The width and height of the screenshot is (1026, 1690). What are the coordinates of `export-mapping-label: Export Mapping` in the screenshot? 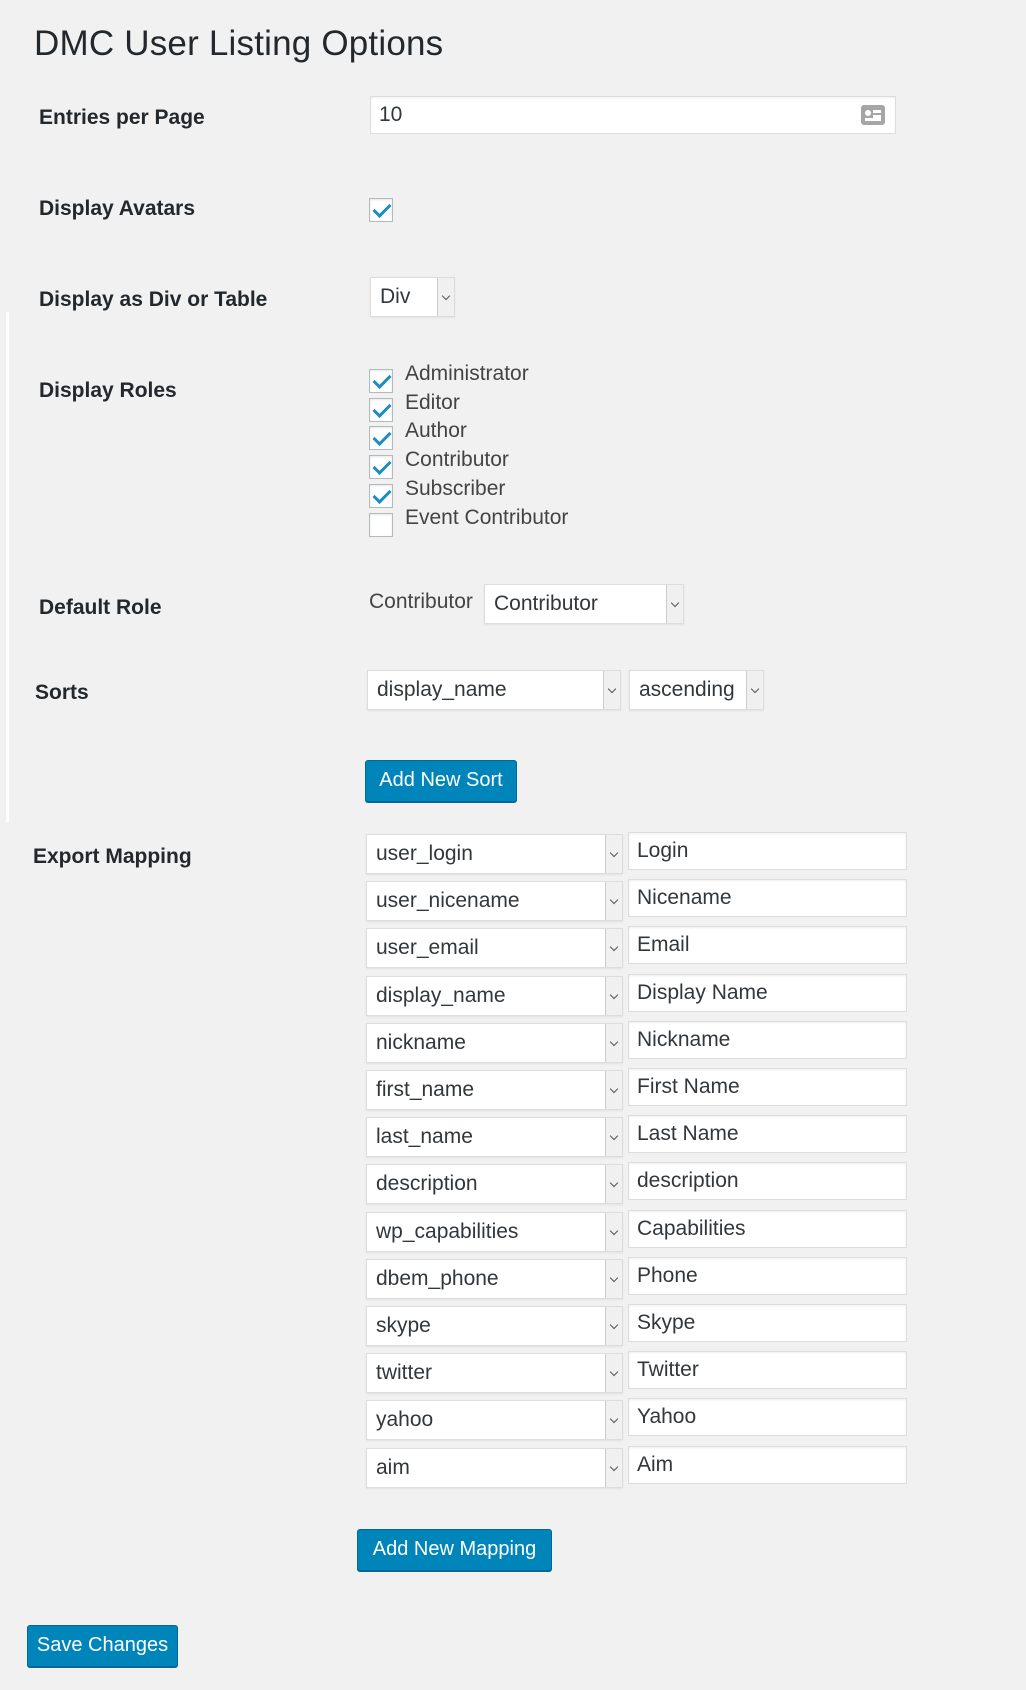 It's located at (112, 856).